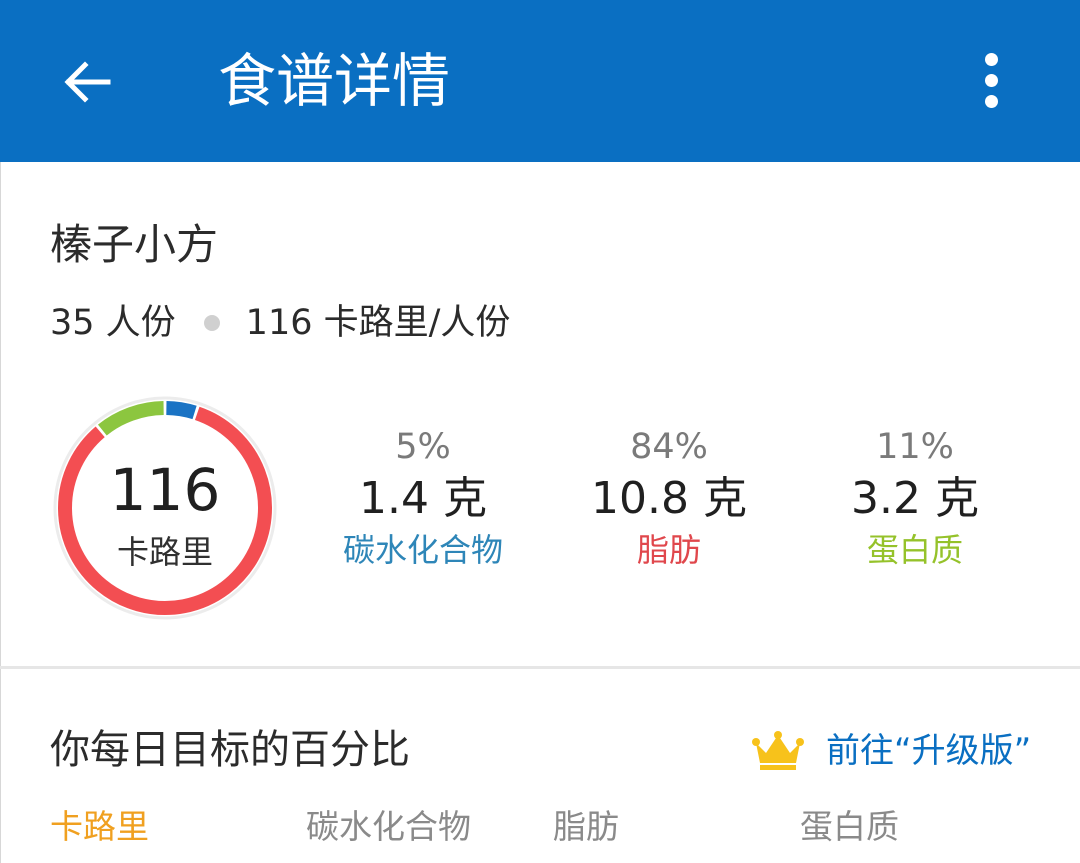 This screenshot has height=863, width=1080. I want to click on macro-label: 蛋白质, so click(914, 550).